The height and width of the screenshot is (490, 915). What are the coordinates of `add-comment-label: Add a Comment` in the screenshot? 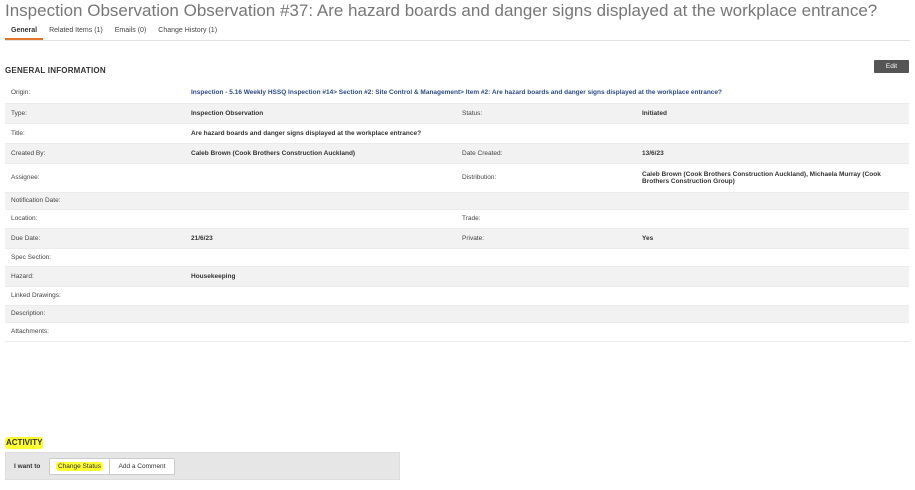 It's located at (142, 466).